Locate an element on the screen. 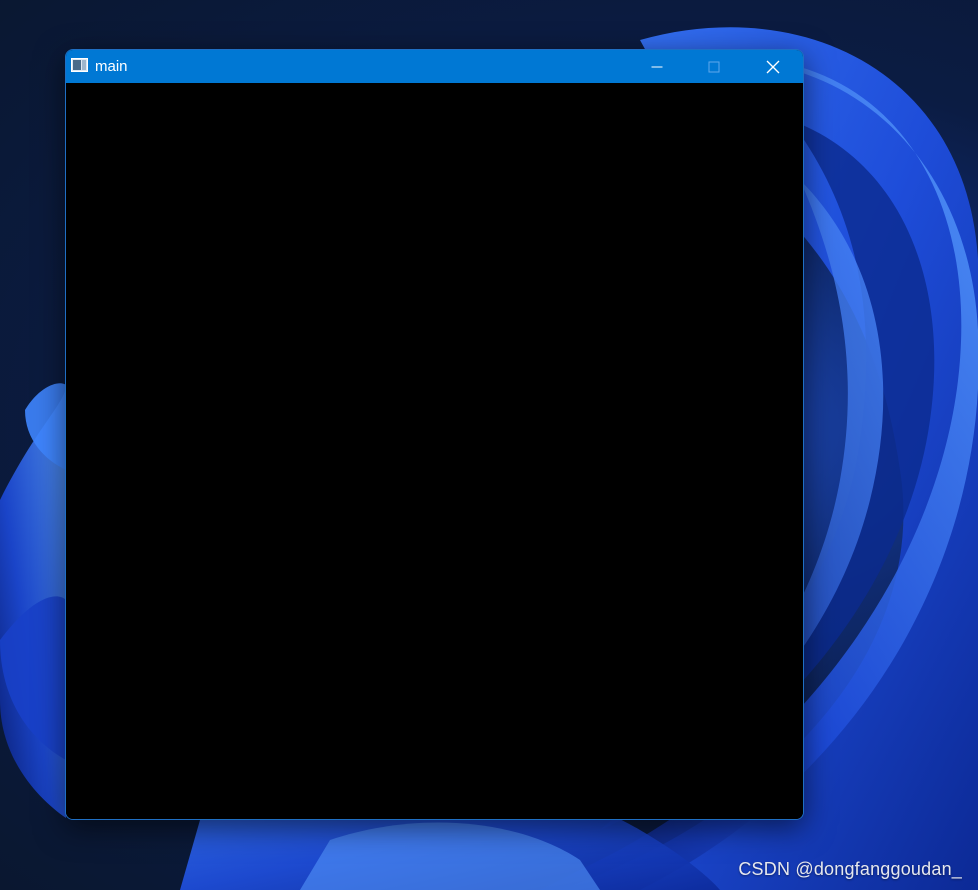 This screenshot has height=890, width=978. window-title: main is located at coordinates (111, 66).